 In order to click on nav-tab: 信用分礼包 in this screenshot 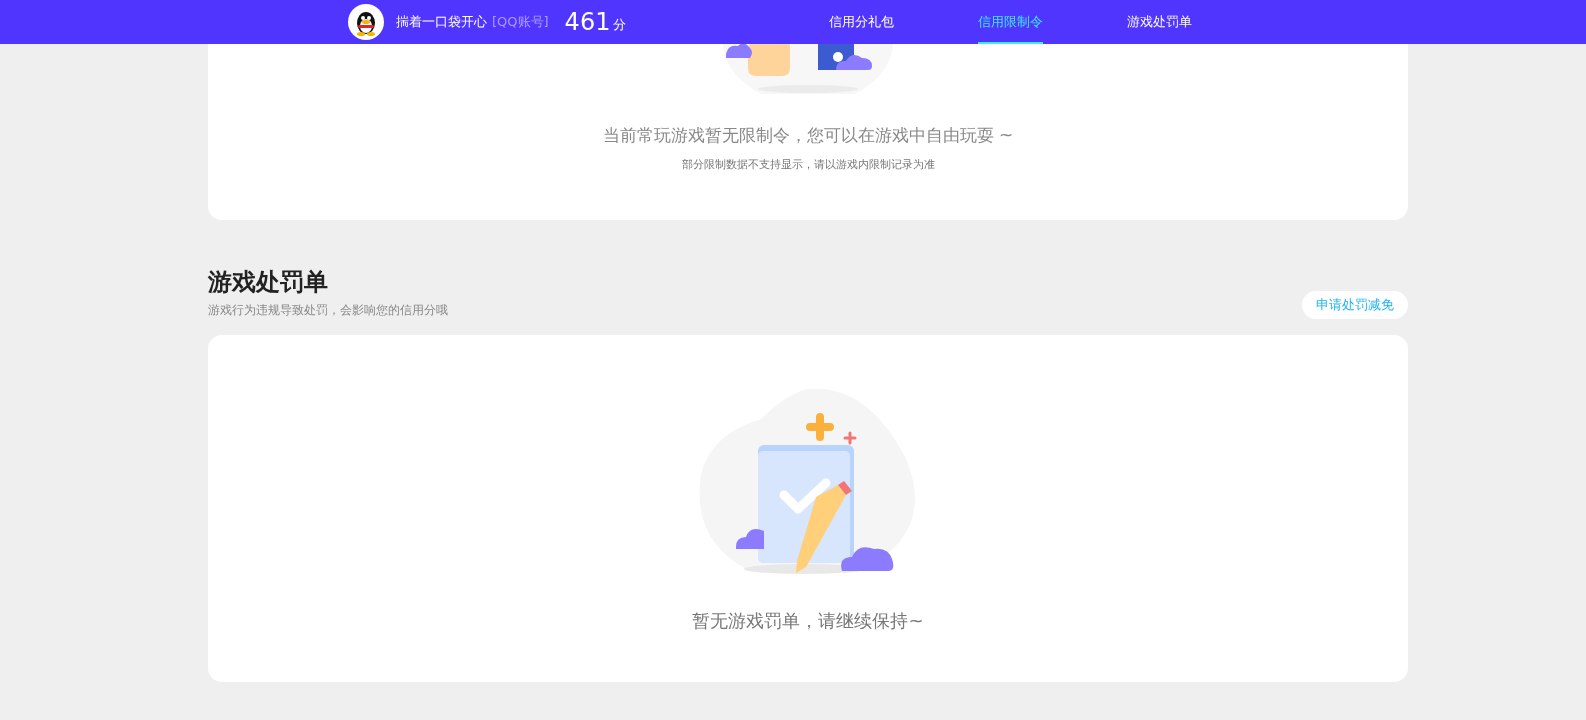, I will do `click(861, 22)`.